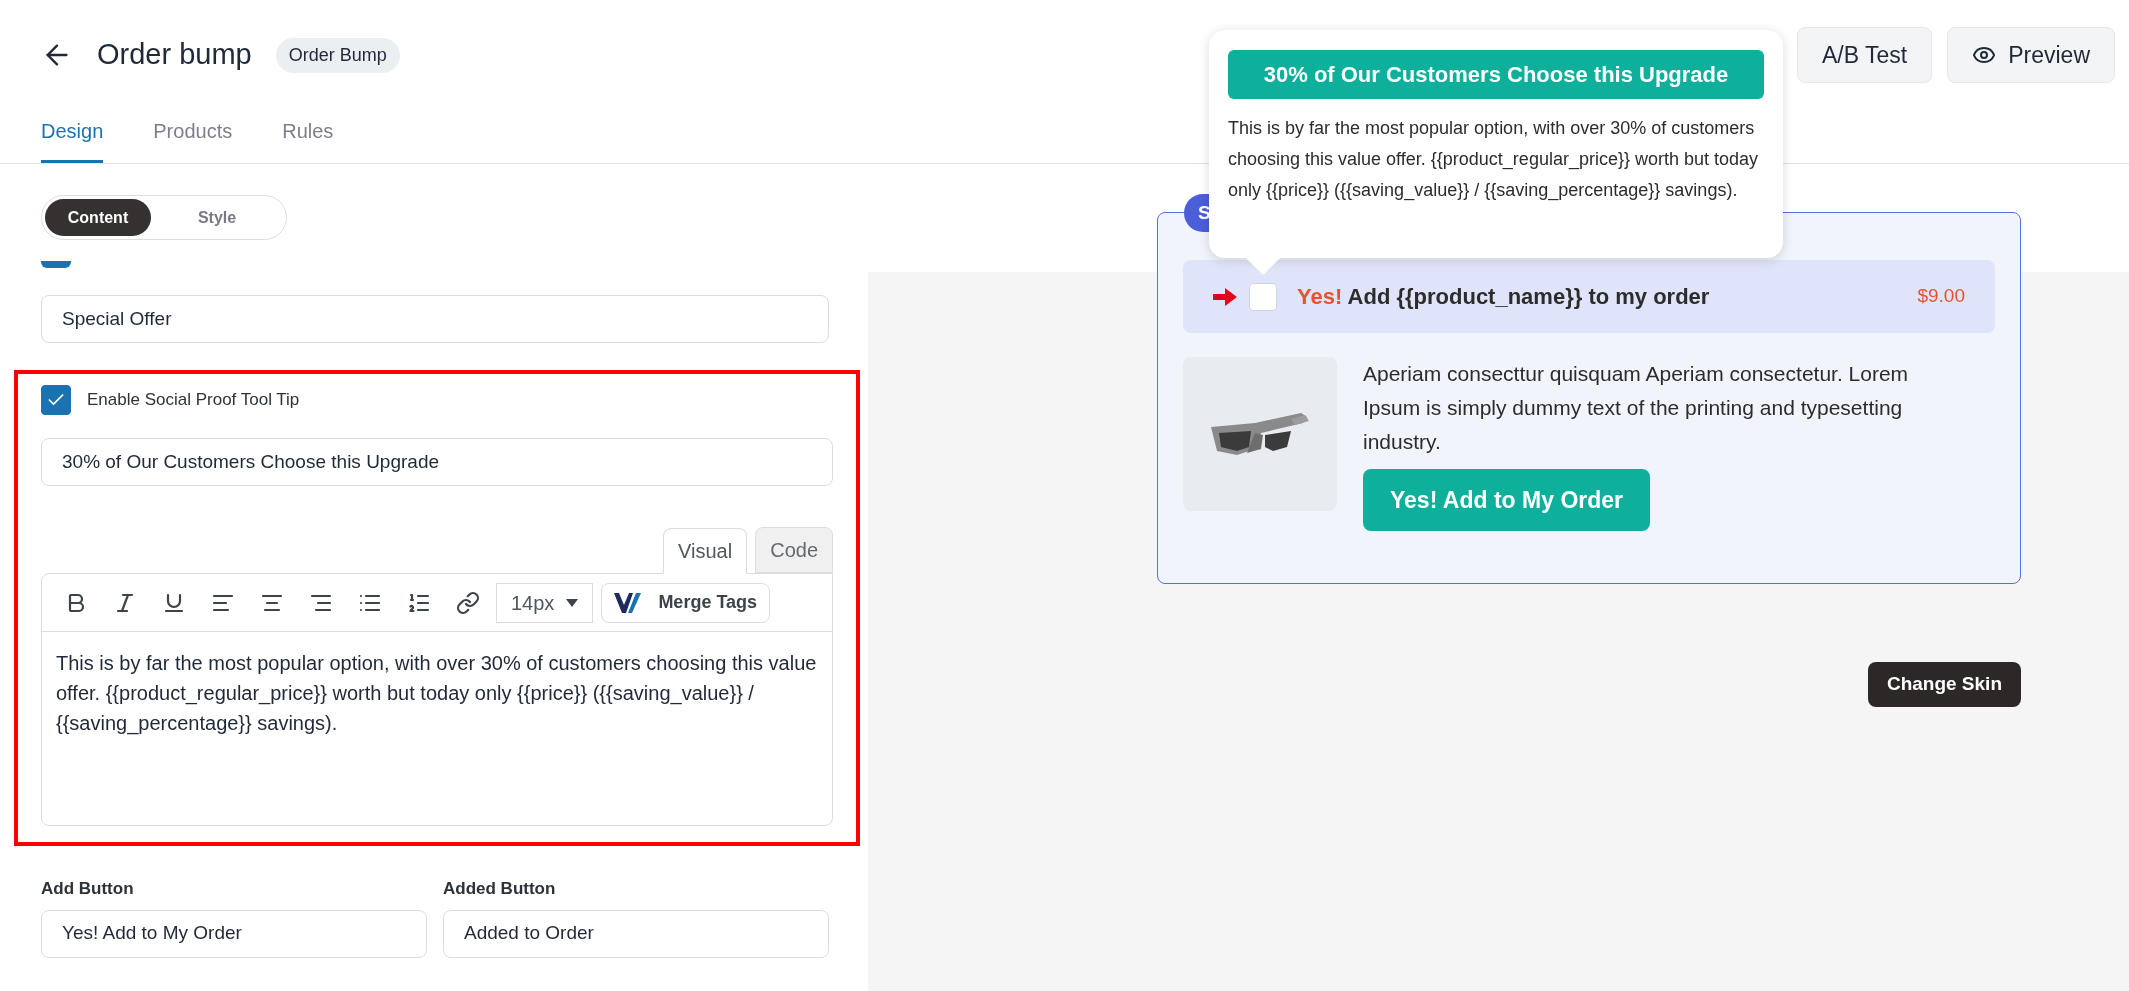 Image resolution: width=2129 pixels, height=991 pixels. Describe the element at coordinates (705, 551) in the screenshot. I see `editor-tab: Visual` at that location.